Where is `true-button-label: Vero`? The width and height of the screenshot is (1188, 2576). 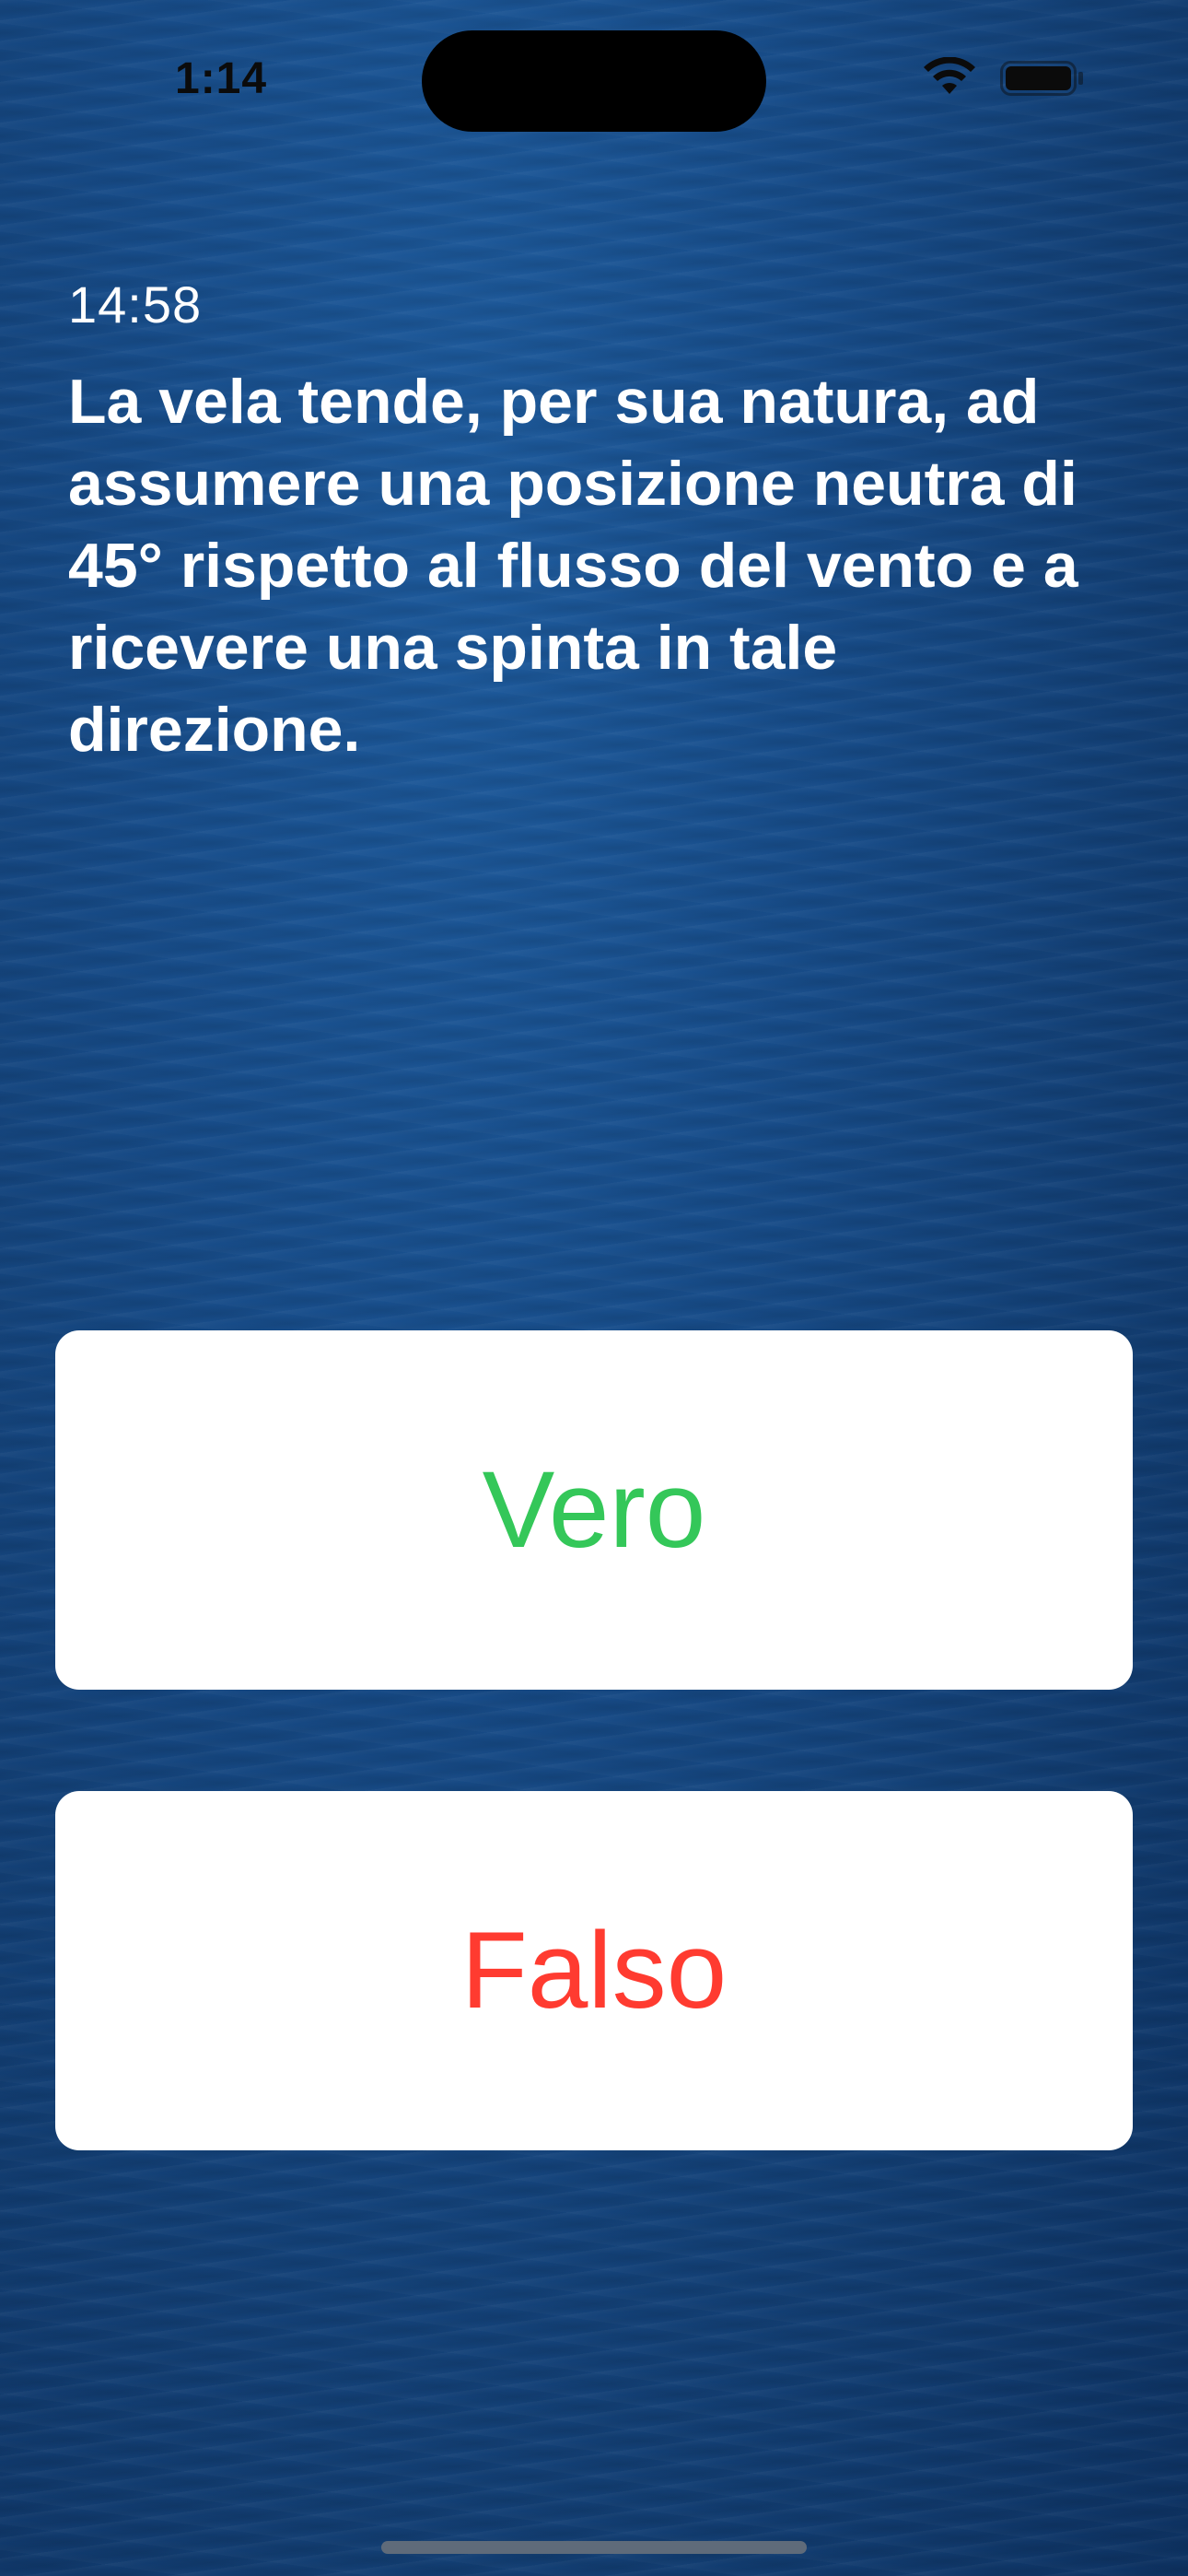 true-button-label: Vero is located at coordinates (594, 1510).